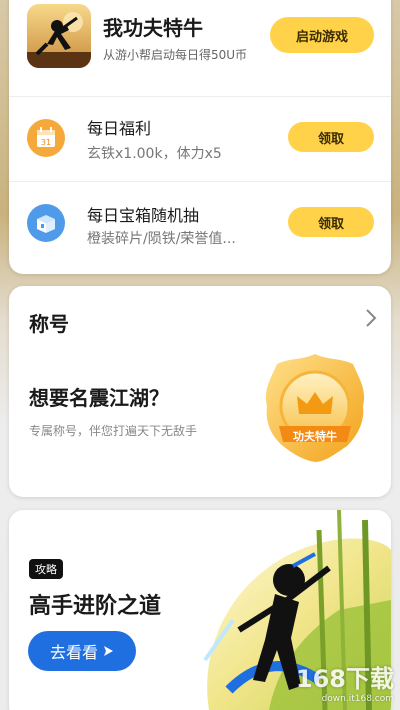  What do you see at coordinates (119, 128) in the screenshot?
I see `daily-welfare-title: 每日福利` at bounding box center [119, 128].